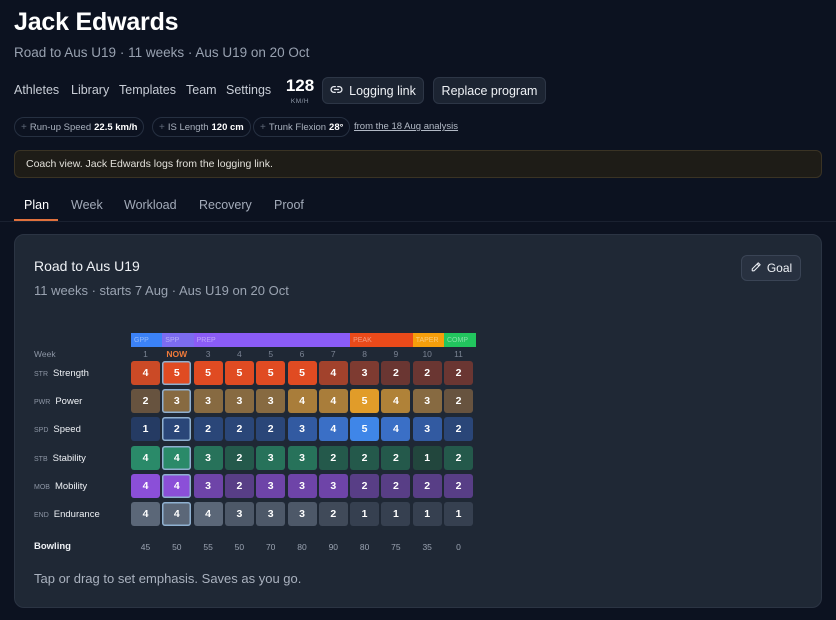 This screenshot has width=836, height=620. I want to click on row-name: Speed, so click(67, 429).